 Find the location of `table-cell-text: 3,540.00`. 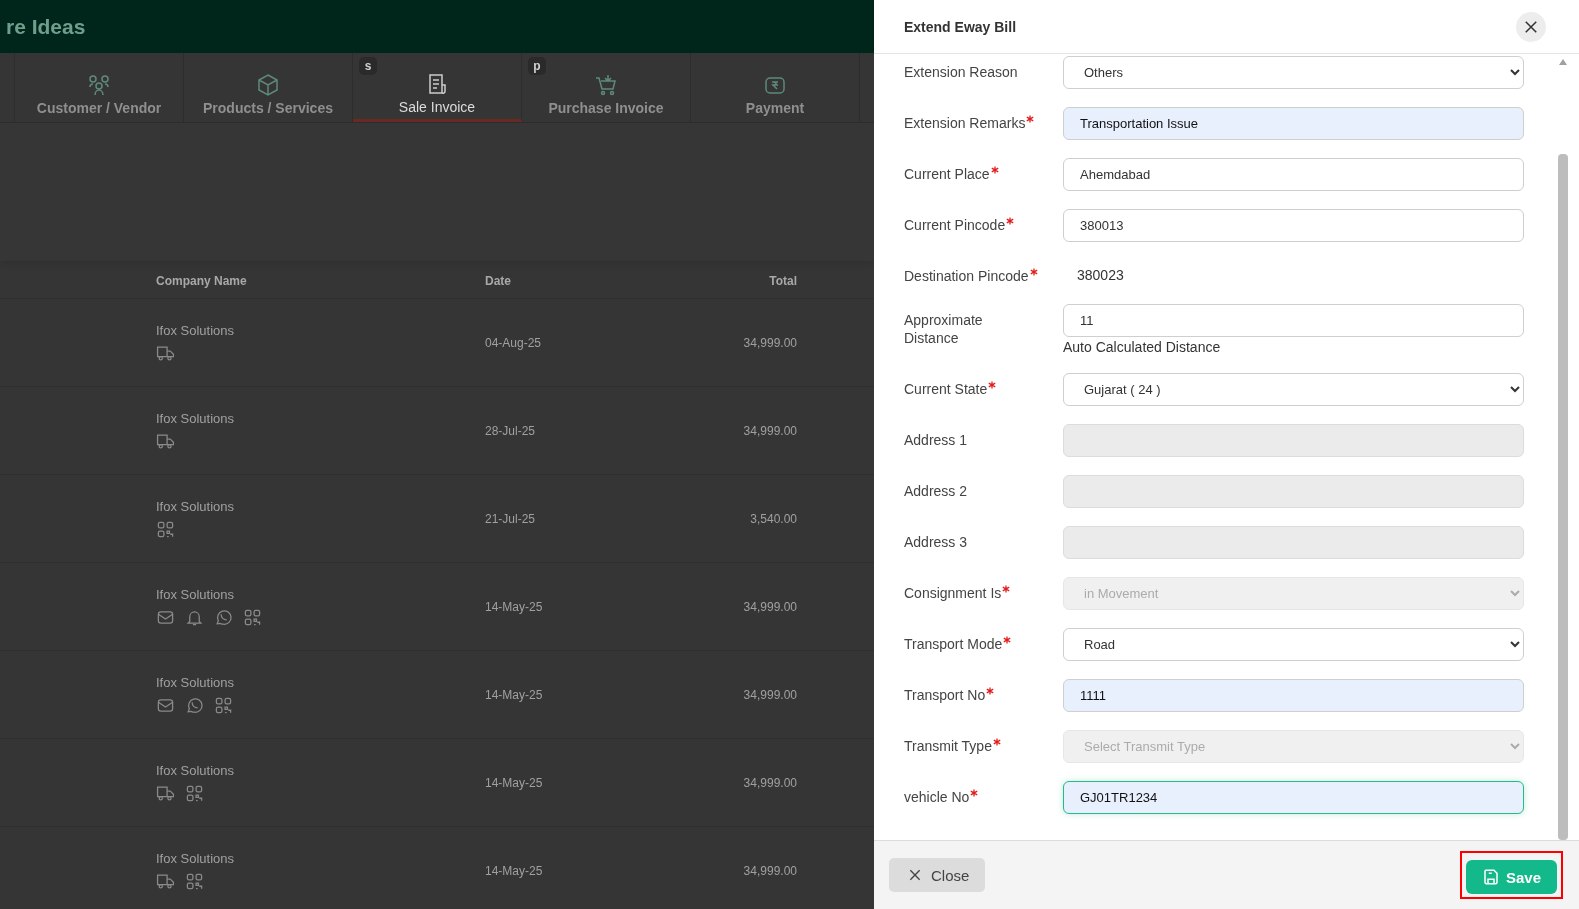

table-cell-text: 3,540.00 is located at coordinates (773, 518).